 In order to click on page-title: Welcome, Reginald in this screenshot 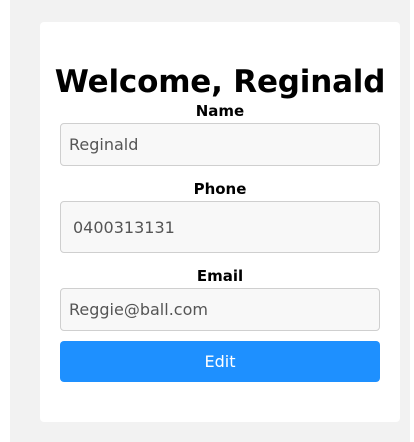, I will do `click(220, 82)`.